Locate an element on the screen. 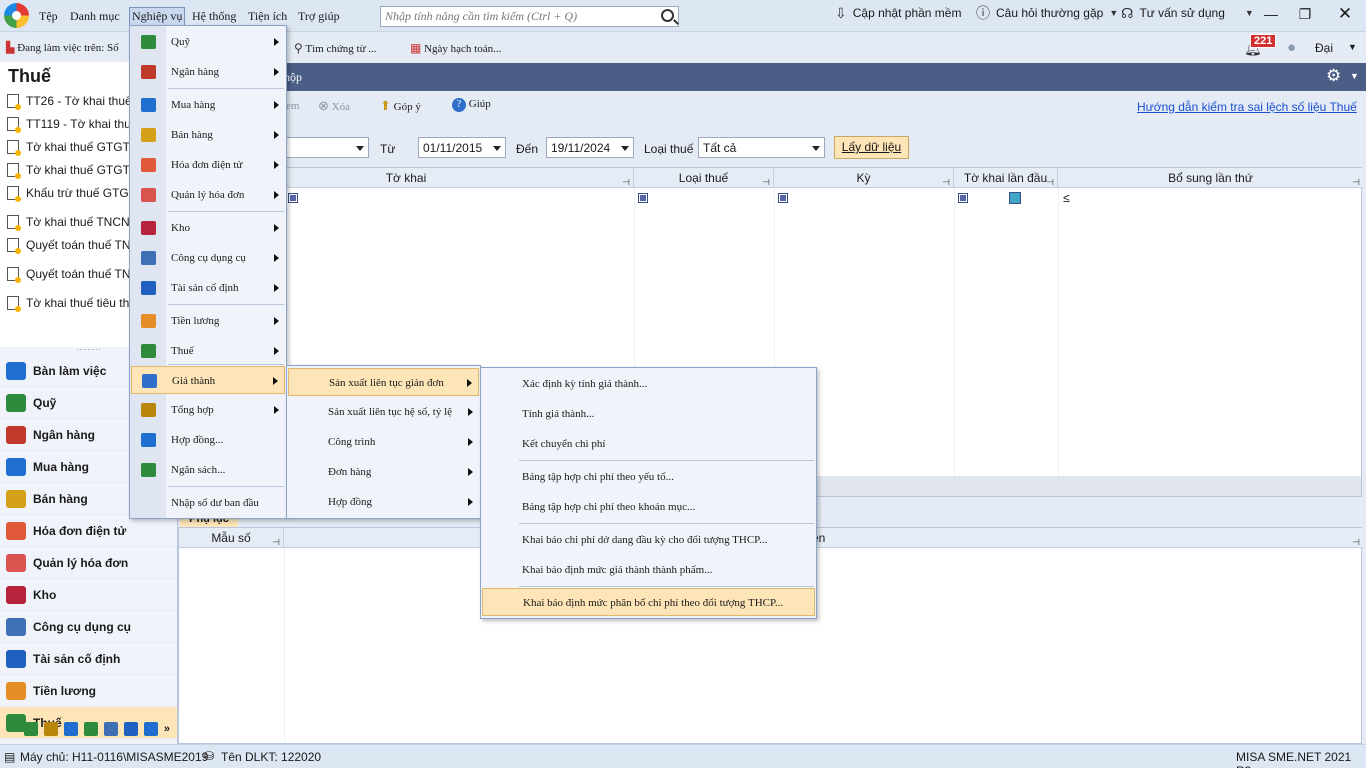 The width and height of the screenshot is (1366, 768). working-on-label: ▙ Đang làm việc trên: Số is located at coordinates (62, 48).